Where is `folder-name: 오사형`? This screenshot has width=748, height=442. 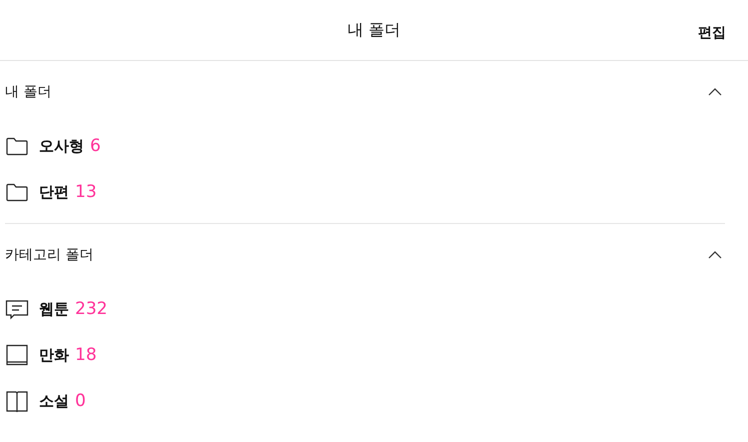 folder-name: 오사형 is located at coordinates (61, 146).